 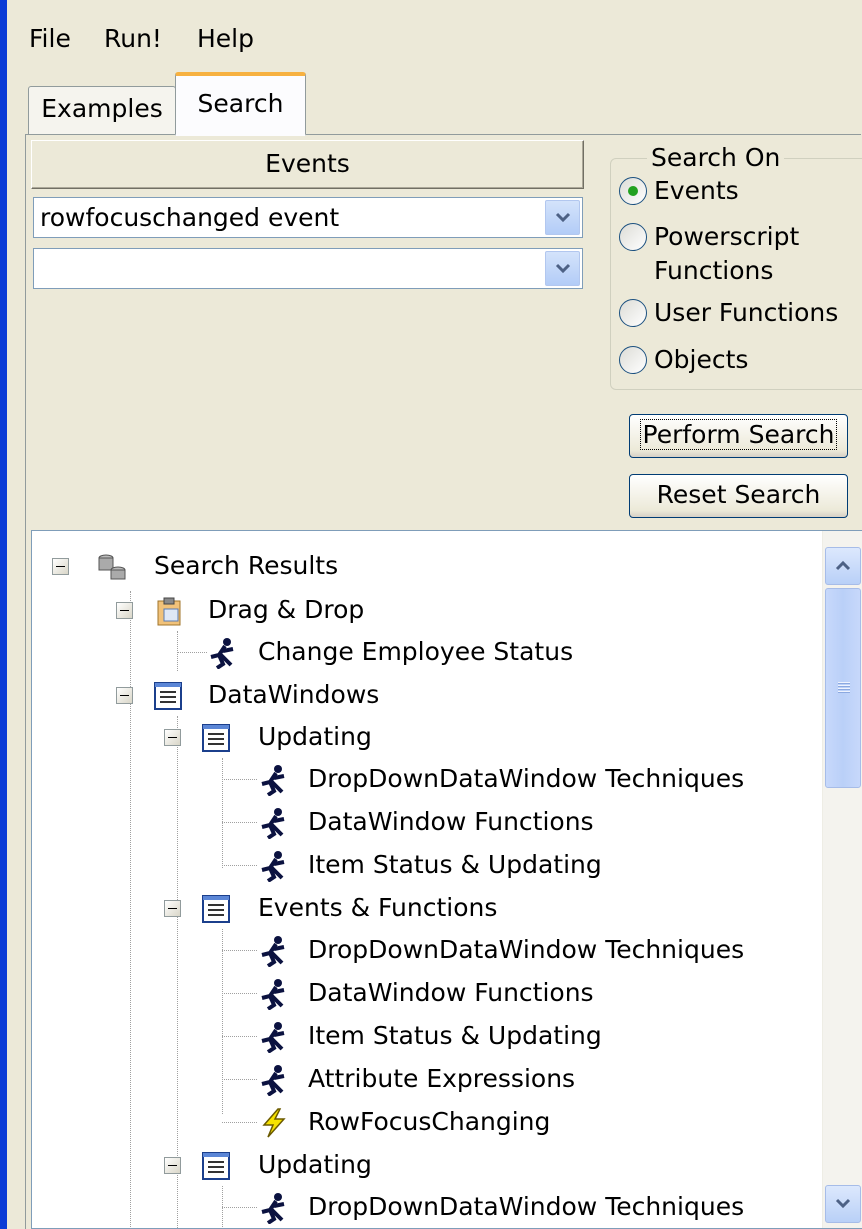 I want to click on tab-examples: Examples, so click(x=102, y=110).